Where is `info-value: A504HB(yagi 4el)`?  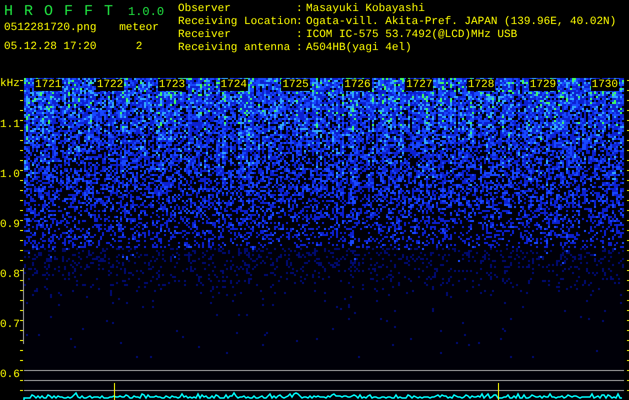 info-value: A504HB(yagi 4el) is located at coordinates (359, 48).